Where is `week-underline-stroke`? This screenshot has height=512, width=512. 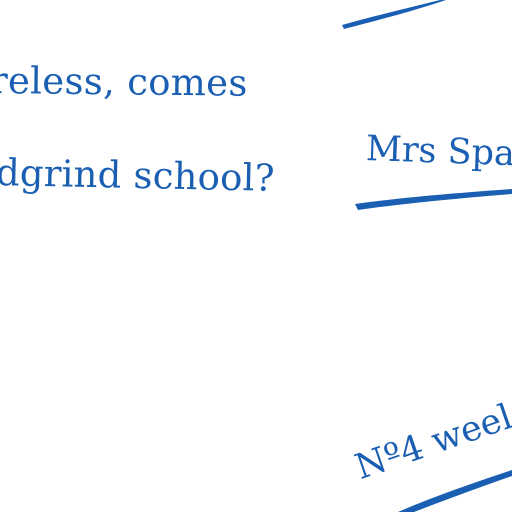
week-underline-stroke is located at coordinates (455, 491).